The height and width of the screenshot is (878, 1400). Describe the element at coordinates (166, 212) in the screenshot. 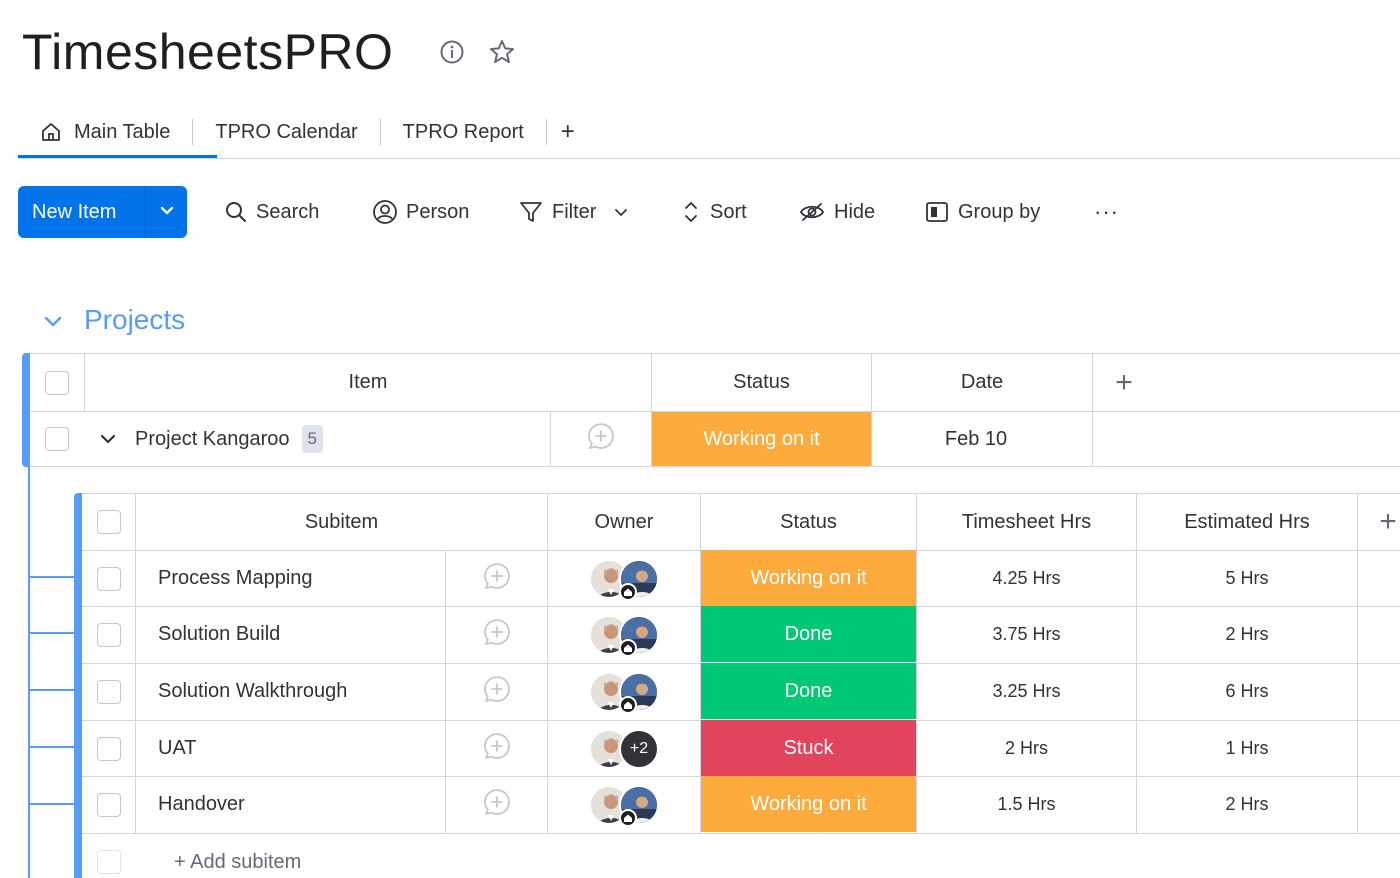

I see `new-item-dropdown` at that location.